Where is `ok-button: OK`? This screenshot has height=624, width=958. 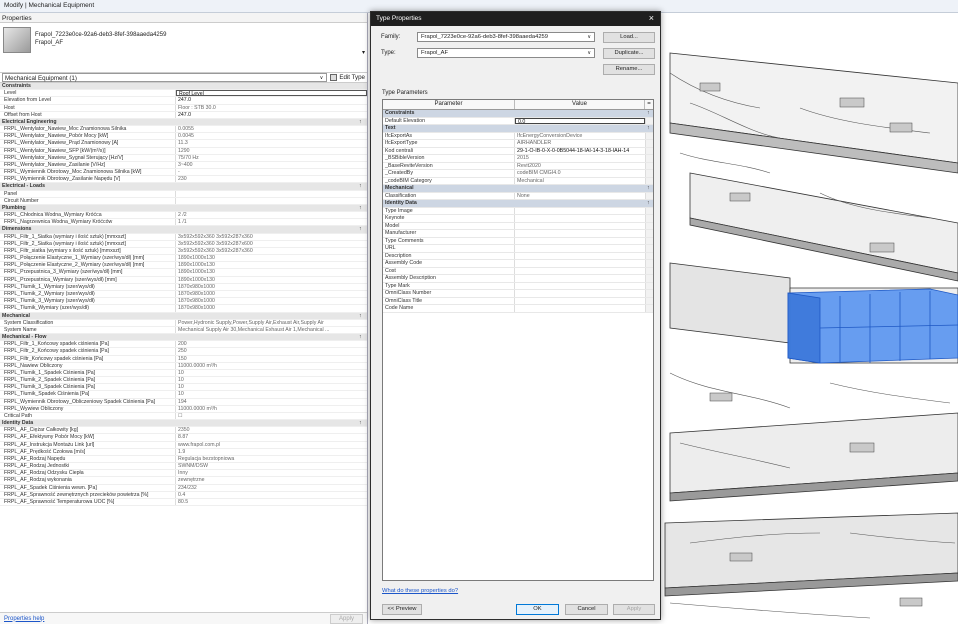
ok-button: OK is located at coordinates (537, 609).